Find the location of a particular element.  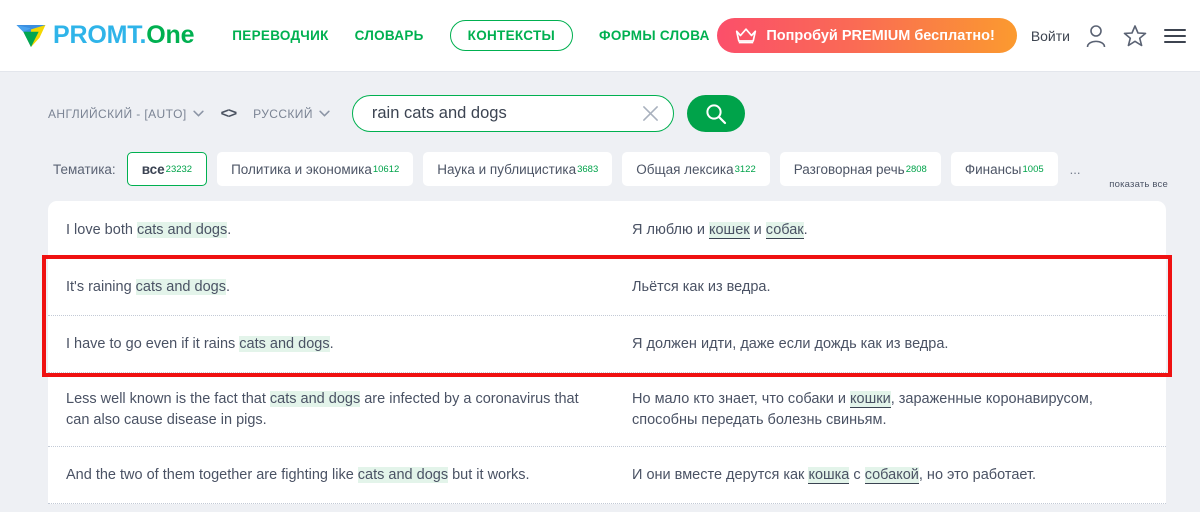

topic-chip-politics-economics: Политика и экономика 10612 is located at coordinates (315, 169).